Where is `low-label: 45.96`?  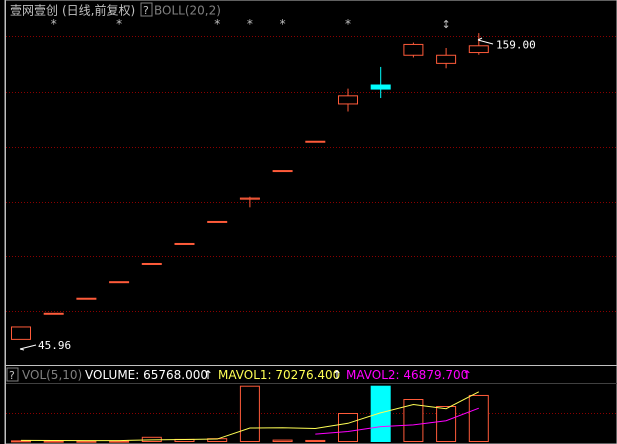 low-label: 45.96 is located at coordinates (54, 345).